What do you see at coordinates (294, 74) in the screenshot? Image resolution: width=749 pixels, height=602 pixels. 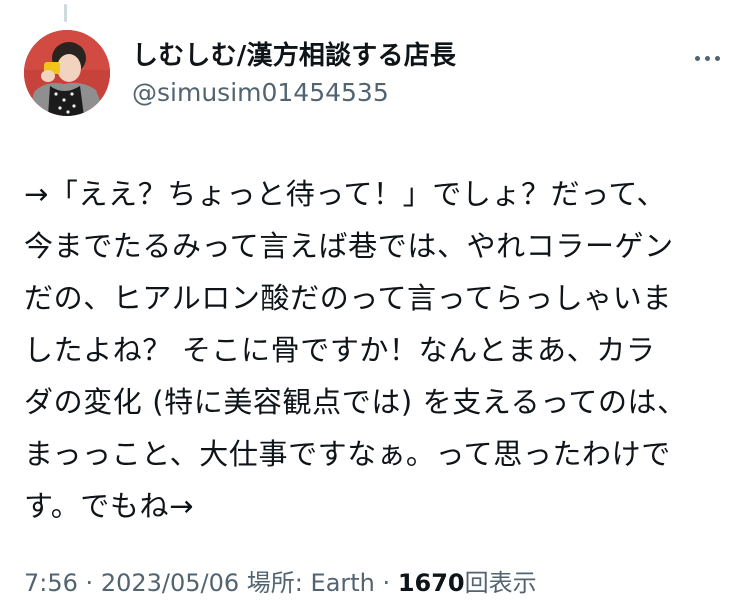 I see `user-info: しむしむ/漢方相談する店長 @simusim01454535` at bounding box center [294, 74].